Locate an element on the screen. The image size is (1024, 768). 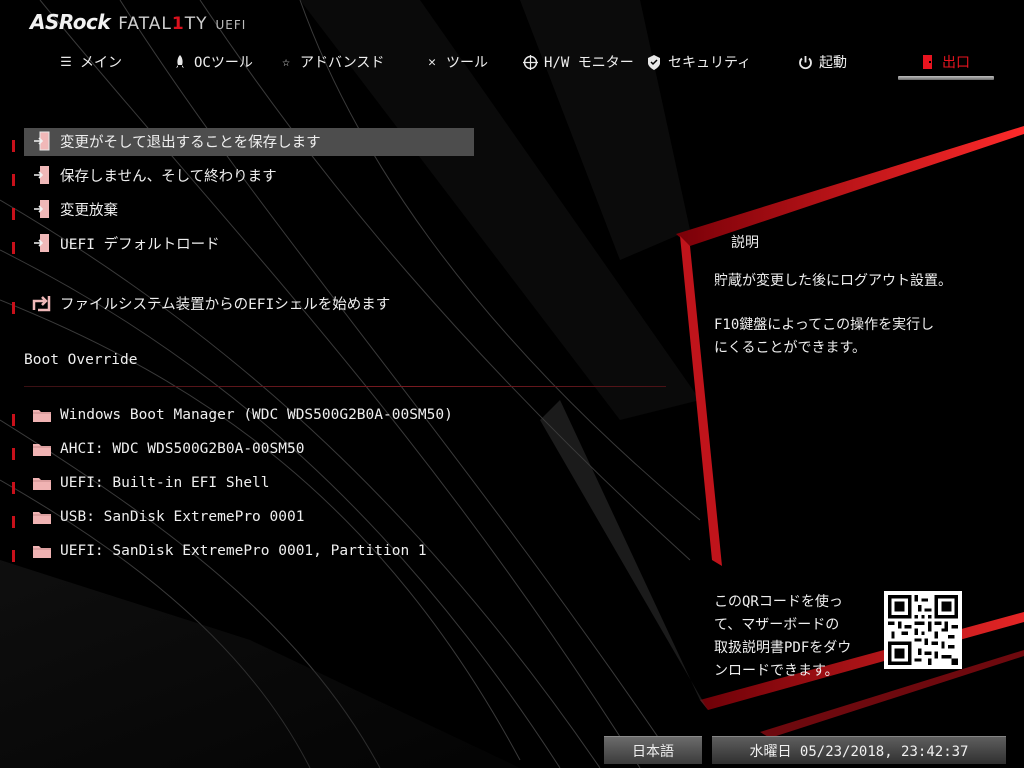
language-button: 日本語 is located at coordinates (653, 750).